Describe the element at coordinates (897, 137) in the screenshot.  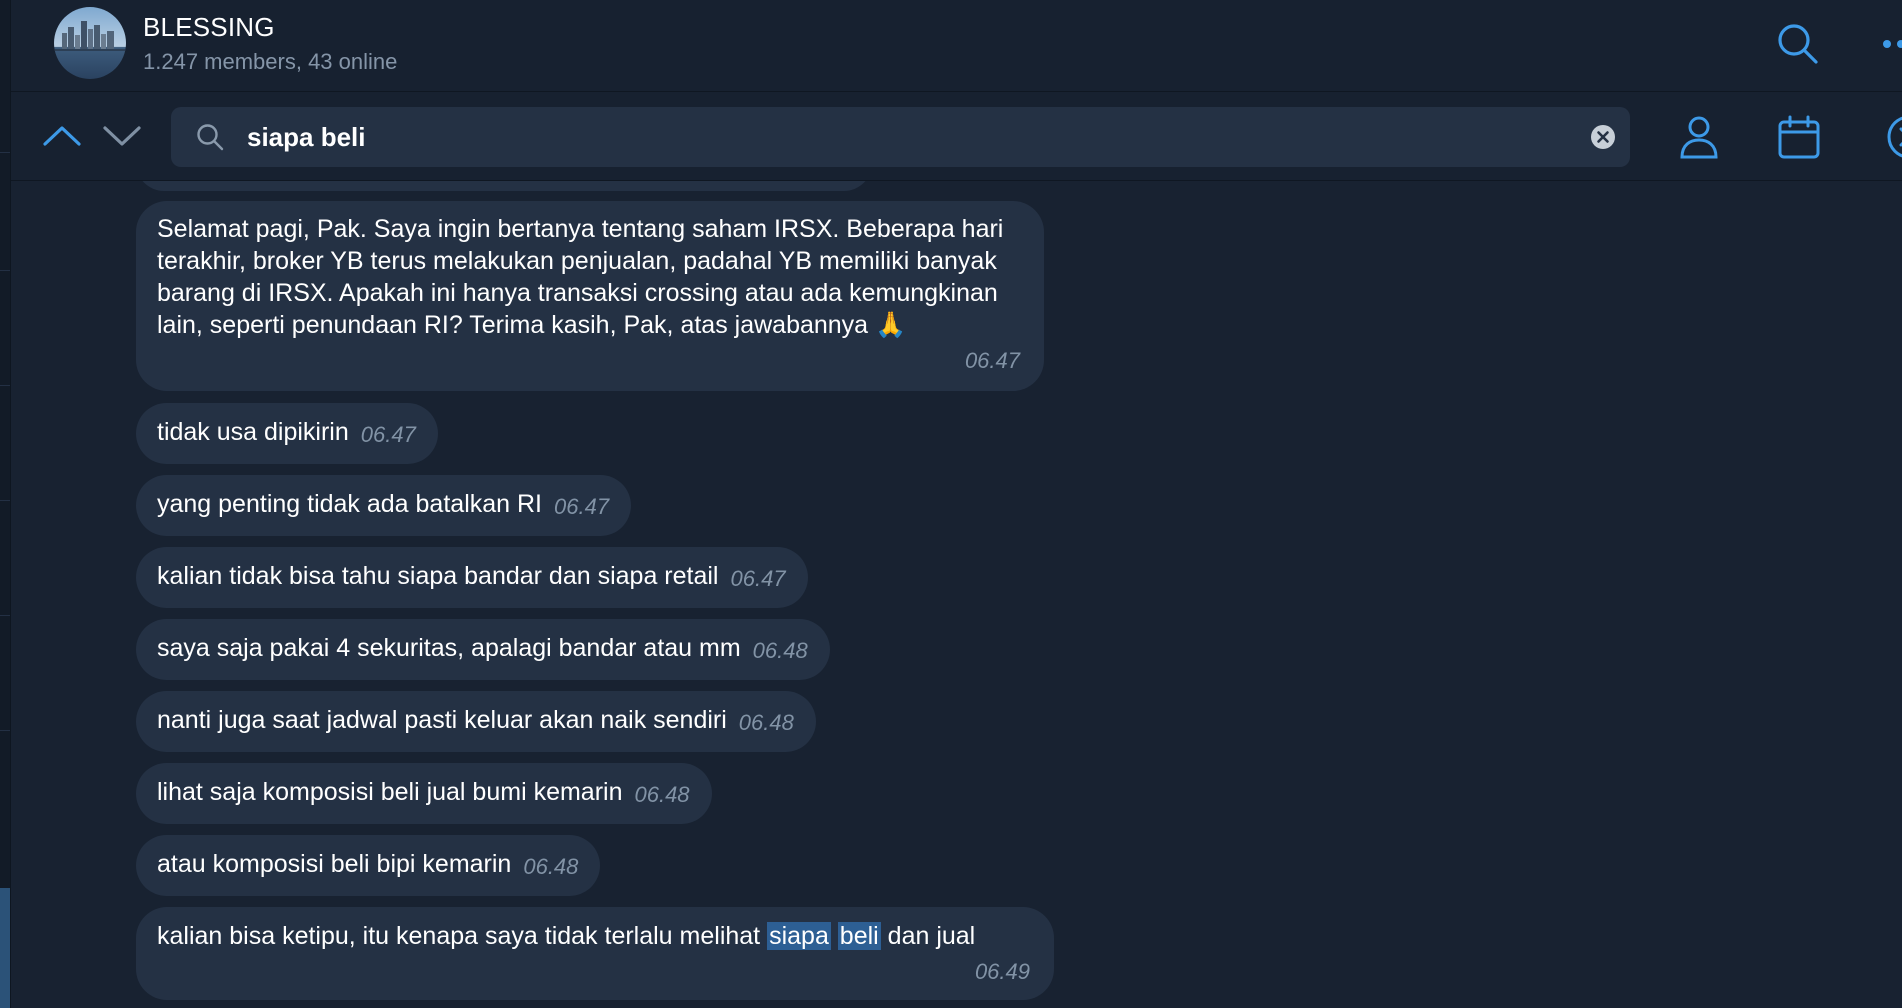
I see `search-input` at that location.